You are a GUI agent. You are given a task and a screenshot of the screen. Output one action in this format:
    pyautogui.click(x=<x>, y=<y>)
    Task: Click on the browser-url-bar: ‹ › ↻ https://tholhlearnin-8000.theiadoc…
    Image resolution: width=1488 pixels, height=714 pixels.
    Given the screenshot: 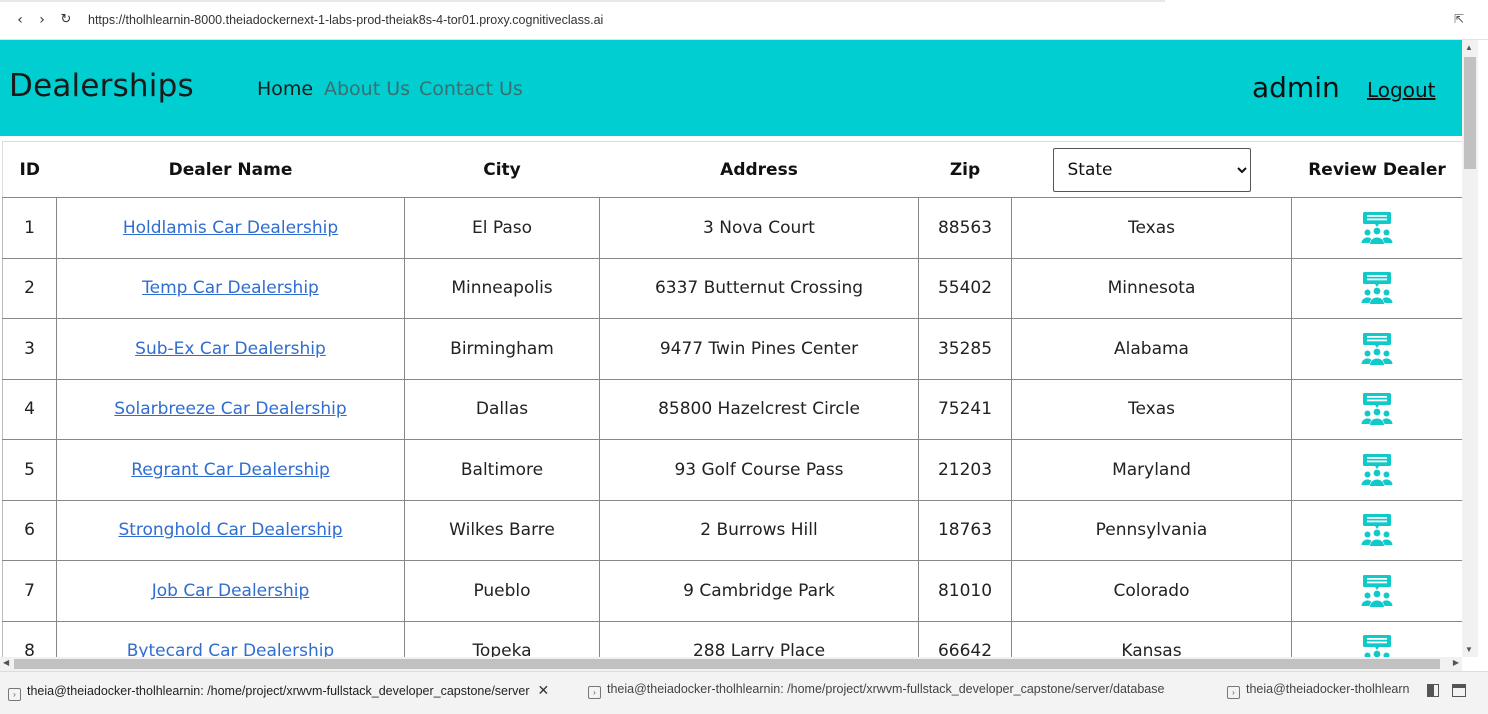 What is the action you would take?
    pyautogui.click(x=744, y=20)
    